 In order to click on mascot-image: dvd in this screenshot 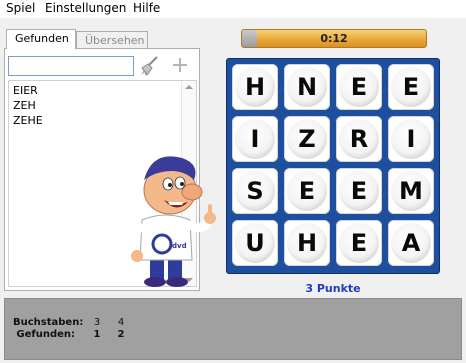, I will do `click(172, 221)`.